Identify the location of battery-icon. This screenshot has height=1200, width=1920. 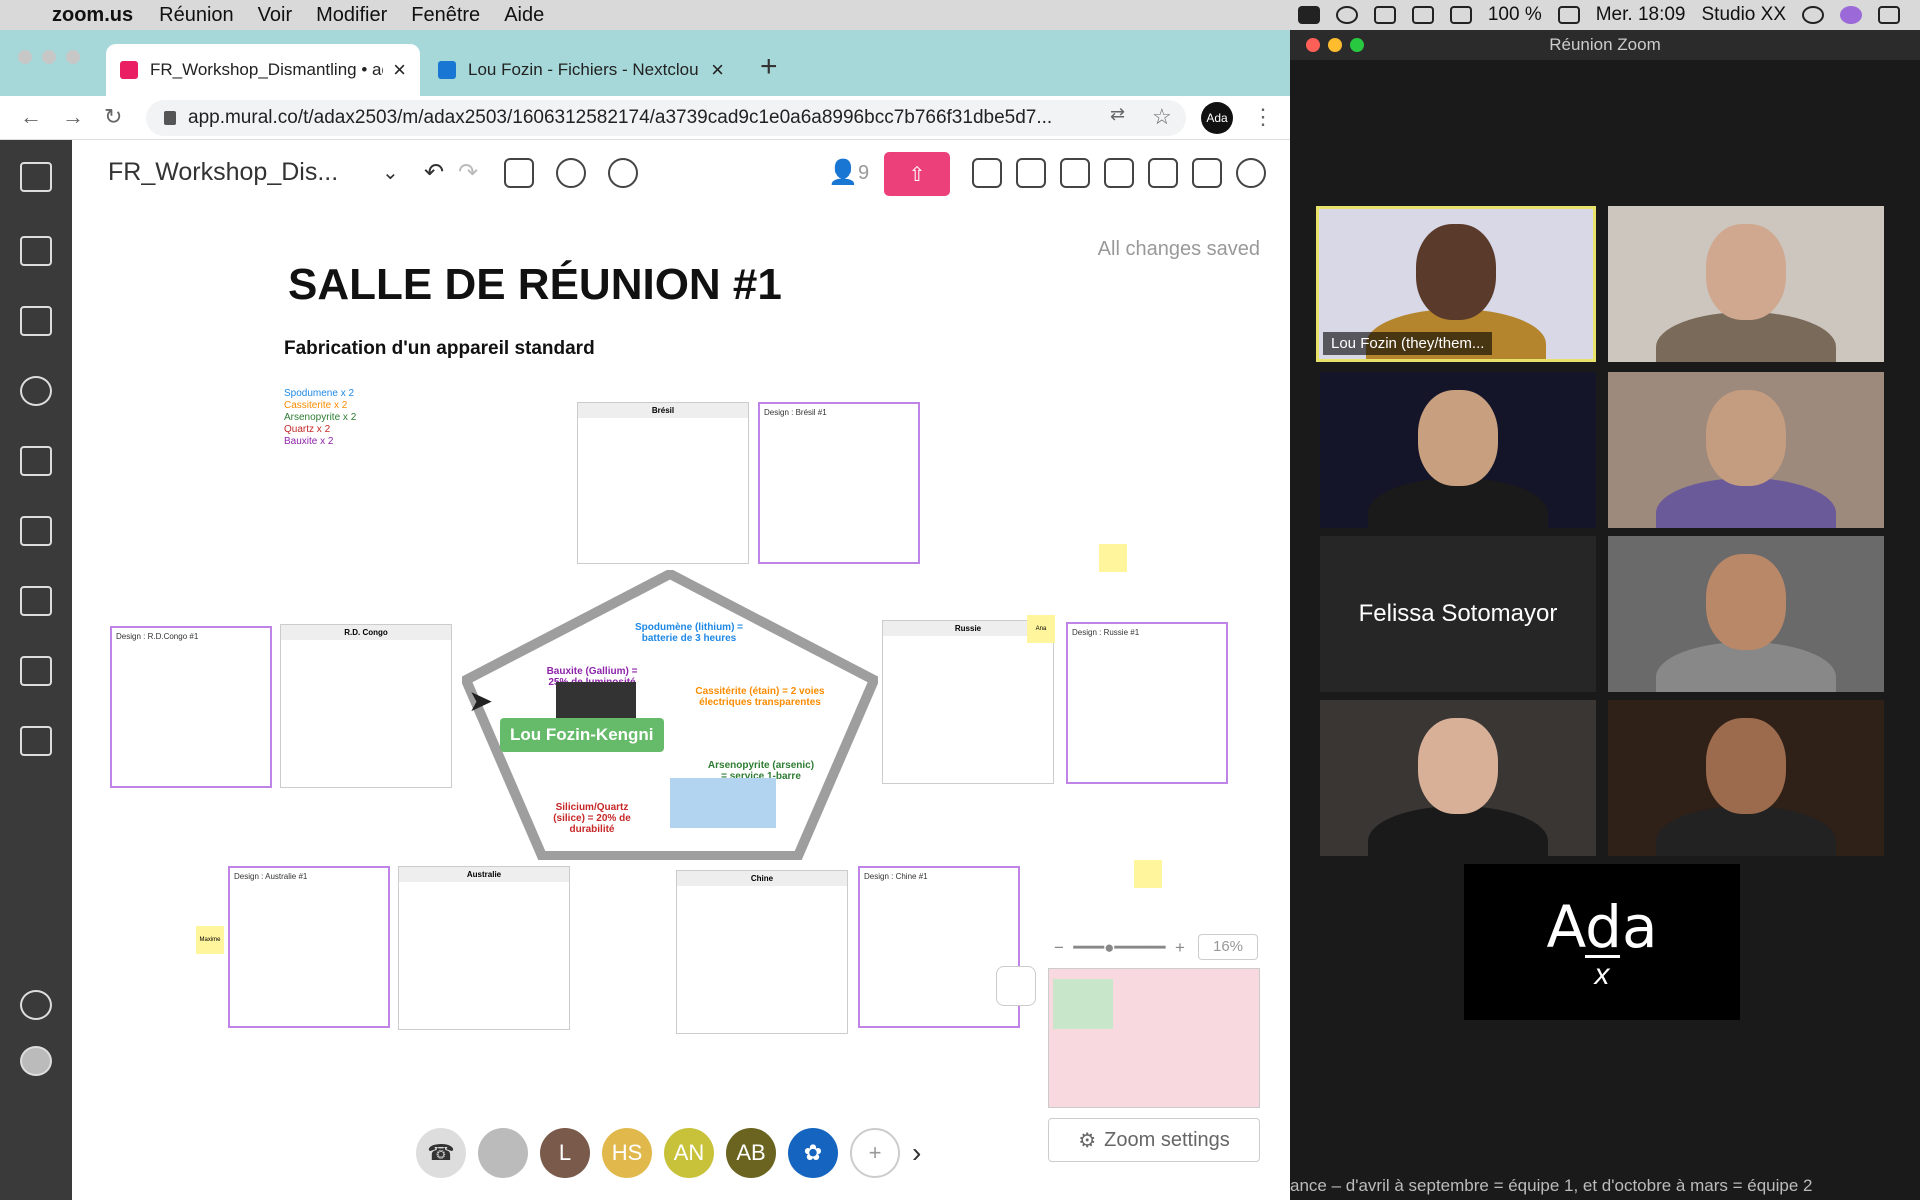
(1568, 15).